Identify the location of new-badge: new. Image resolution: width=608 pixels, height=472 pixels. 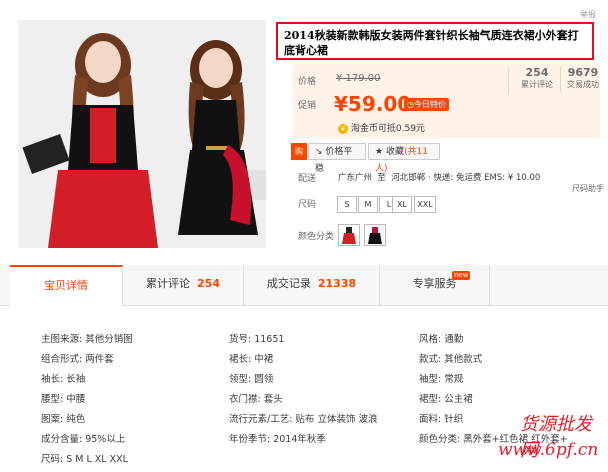
(461, 275).